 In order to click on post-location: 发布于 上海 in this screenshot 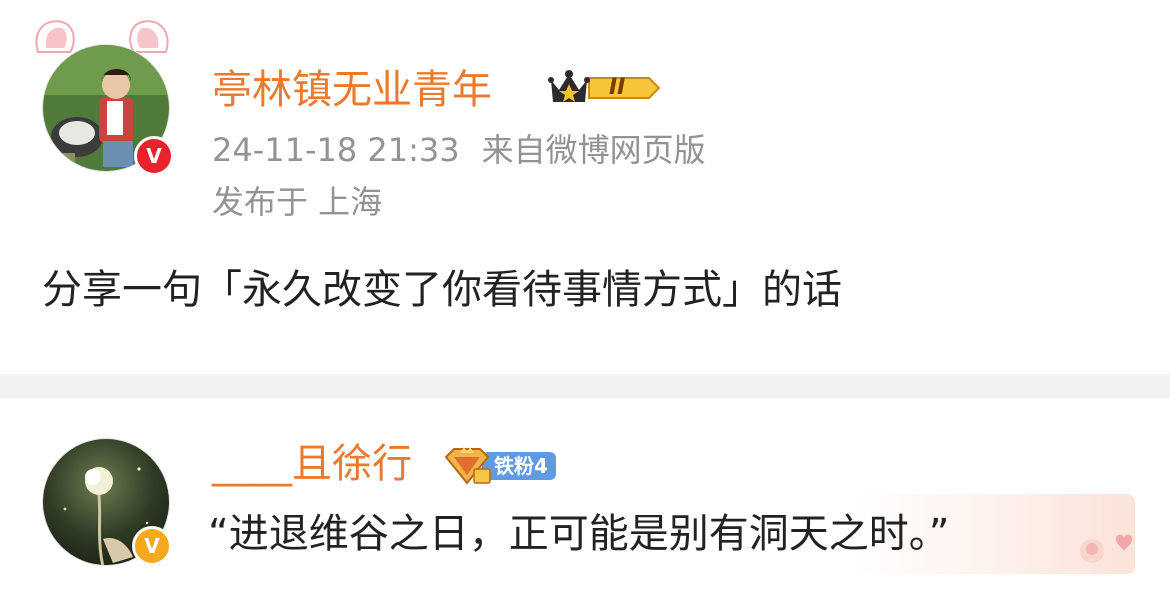, I will do `click(297, 202)`.